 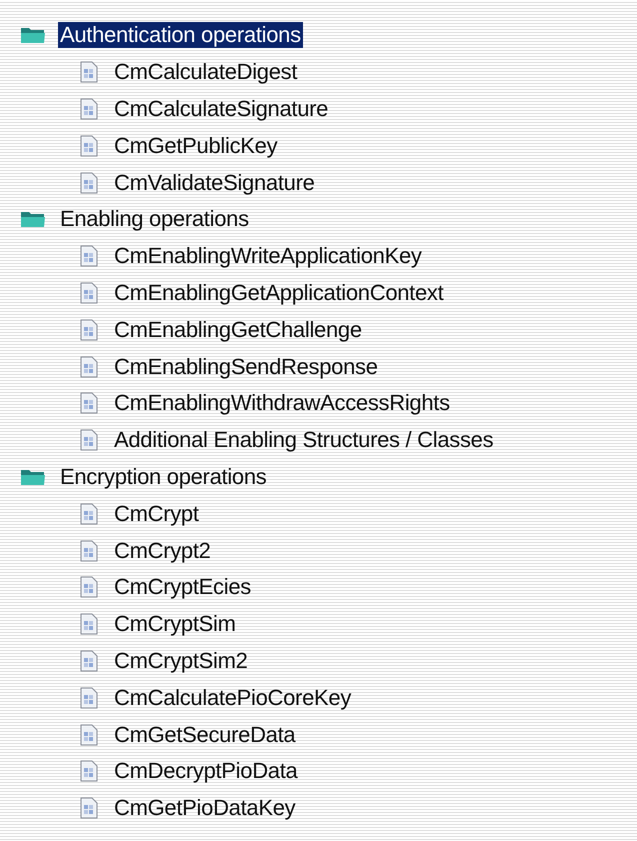 I want to click on tree-item: CmCalculateDigest, so click(x=206, y=72).